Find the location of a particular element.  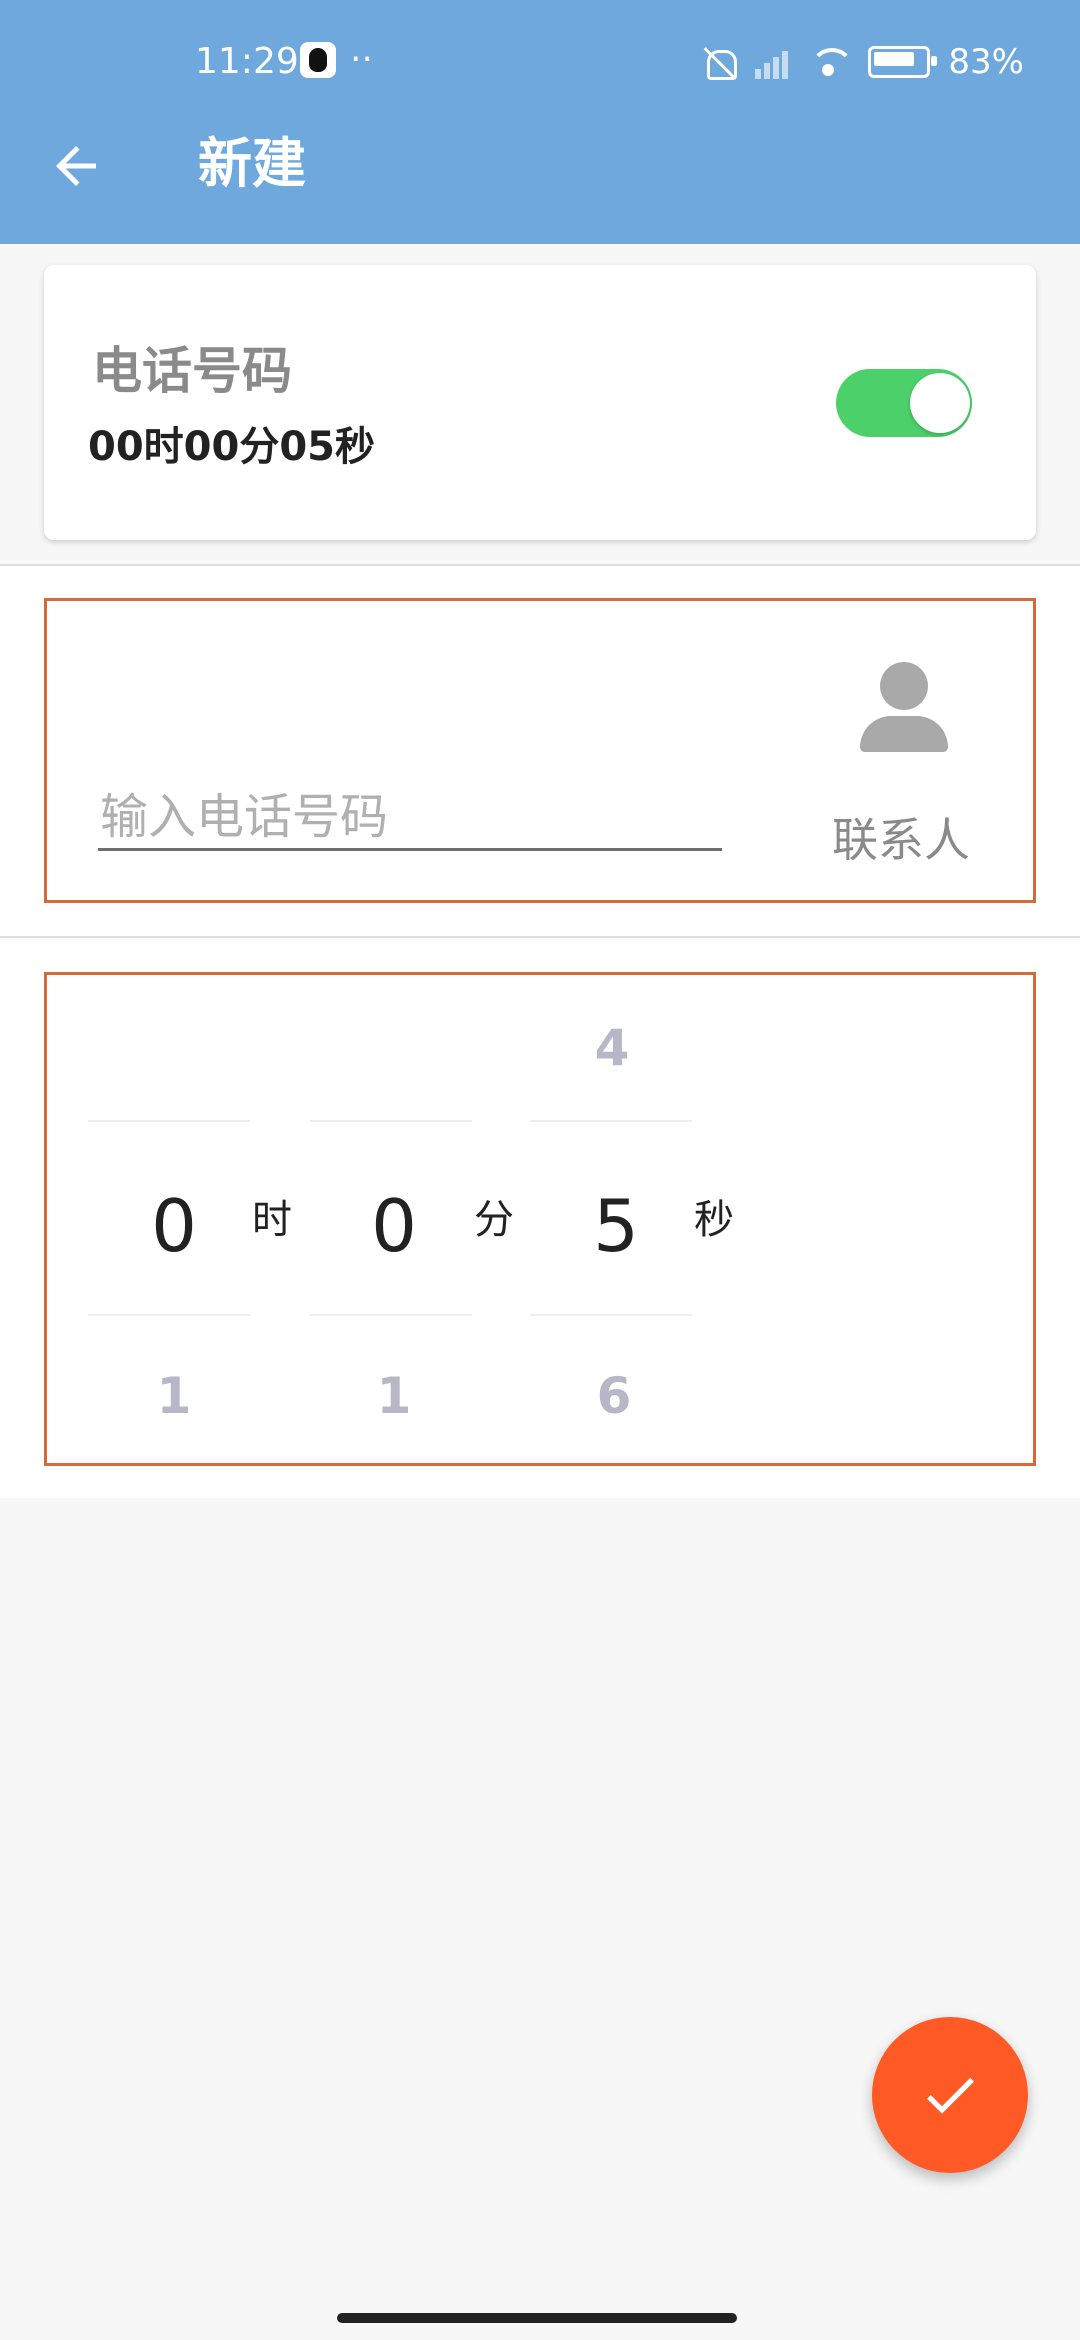

status-icons: 83% is located at coordinates (862, 62).